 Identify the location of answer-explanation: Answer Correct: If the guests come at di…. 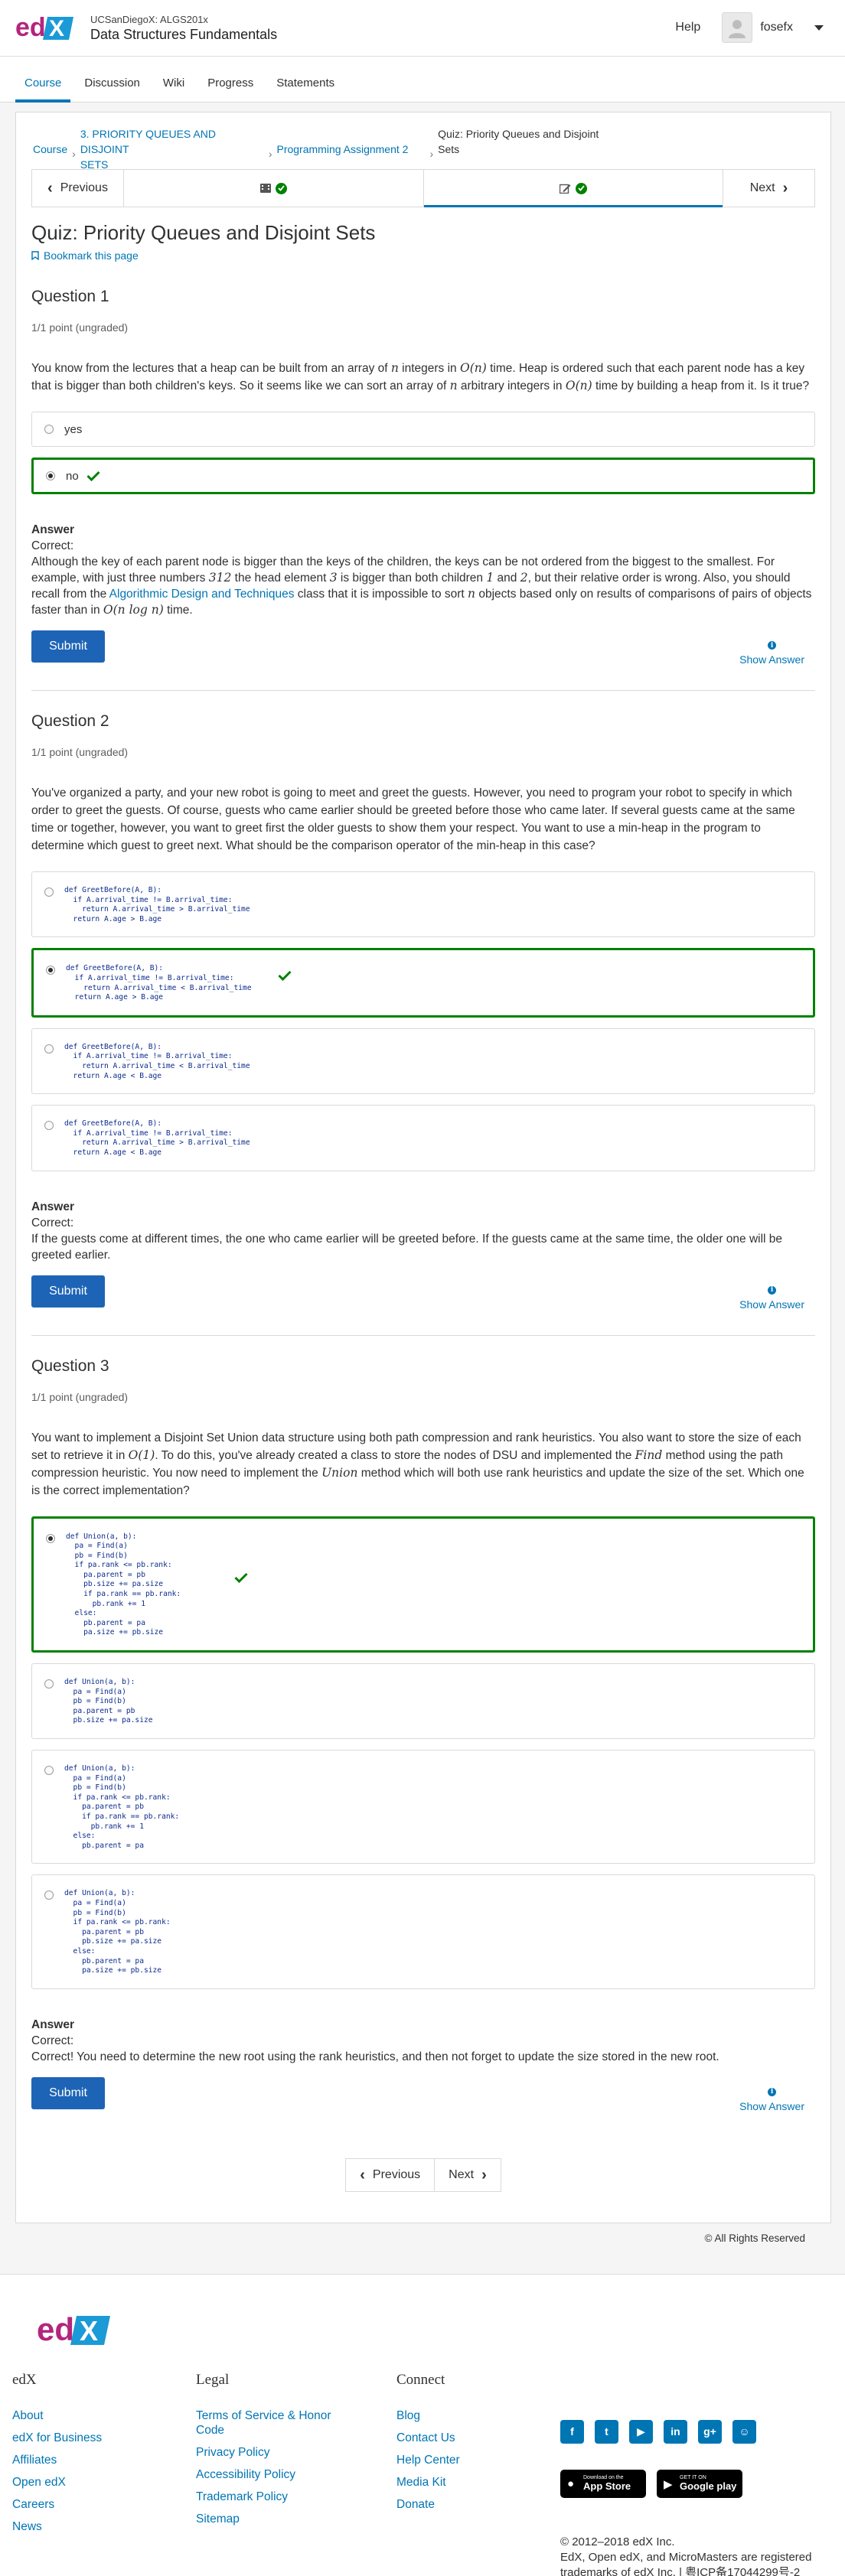
(423, 1231).